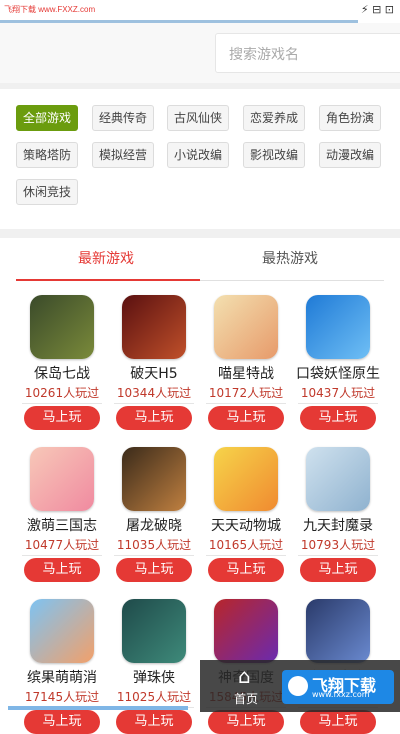 This screenshot has height=734, width=400. I want to click on bottom-nav: ⌂ 首页 飞翔下载 www.fxxz.com, so click(300, 686).